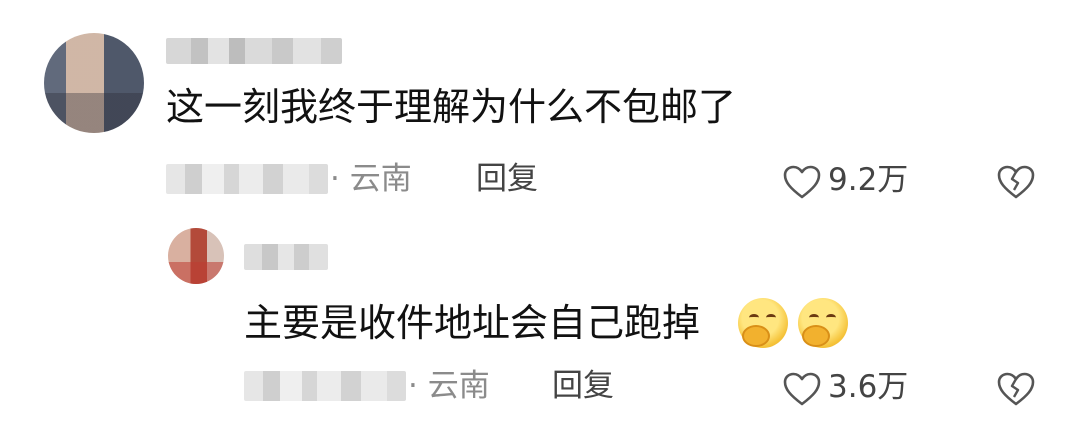  I want to click on like-button: 9.2万, so click(852, 182).